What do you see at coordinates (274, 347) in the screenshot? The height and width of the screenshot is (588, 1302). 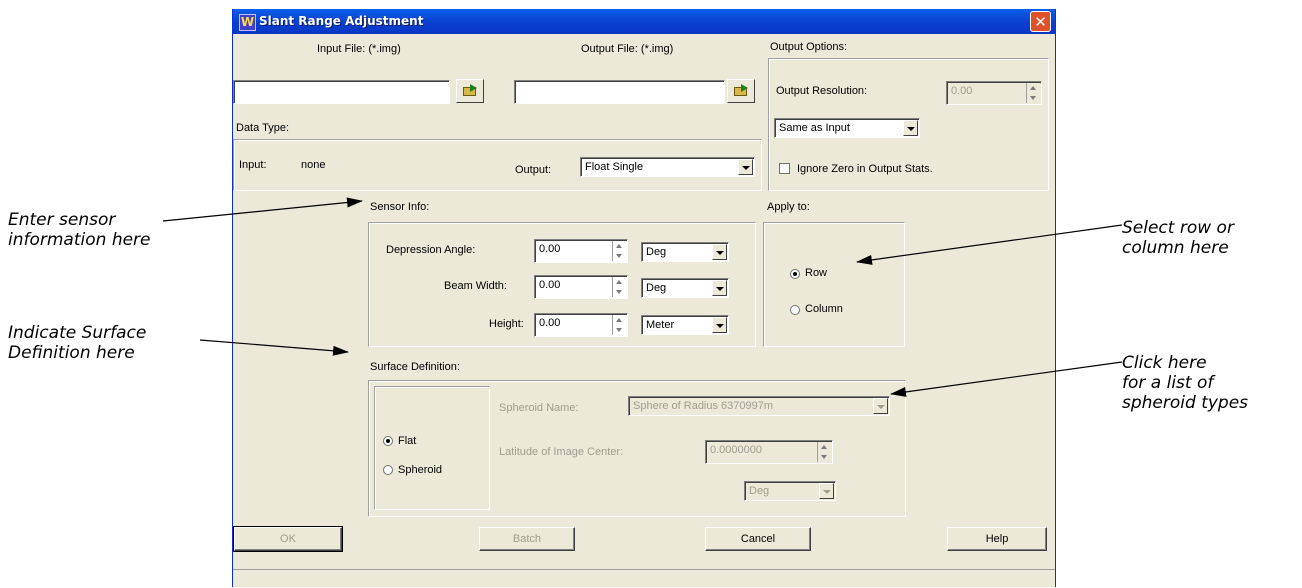 I see `arrow-surface-definition` at bounding box center [274, 347].